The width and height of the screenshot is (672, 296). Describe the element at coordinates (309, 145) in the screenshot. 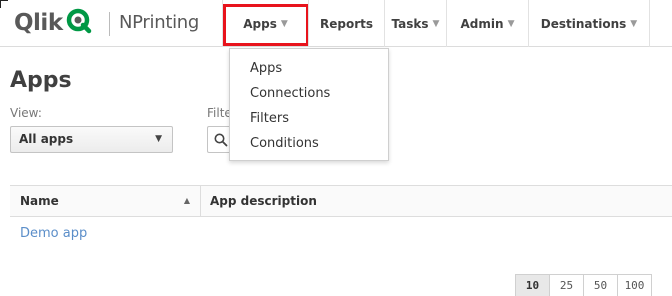

I see `menu-item-conditions: Conditions` at that location.